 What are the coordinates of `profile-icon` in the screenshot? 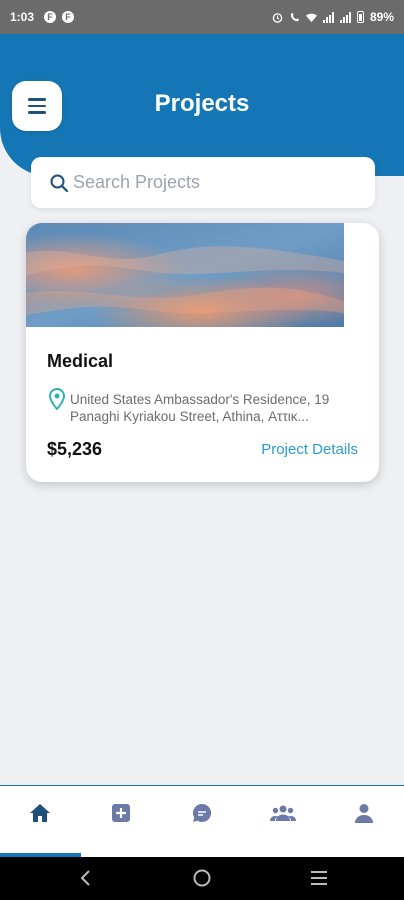 It's located at (364, 813).